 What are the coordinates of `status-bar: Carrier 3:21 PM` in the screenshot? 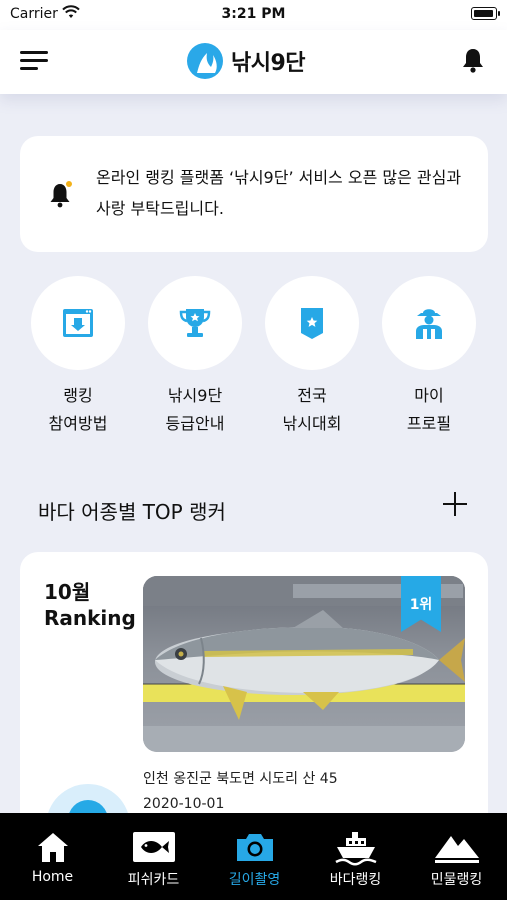 It's located at (253, 15).